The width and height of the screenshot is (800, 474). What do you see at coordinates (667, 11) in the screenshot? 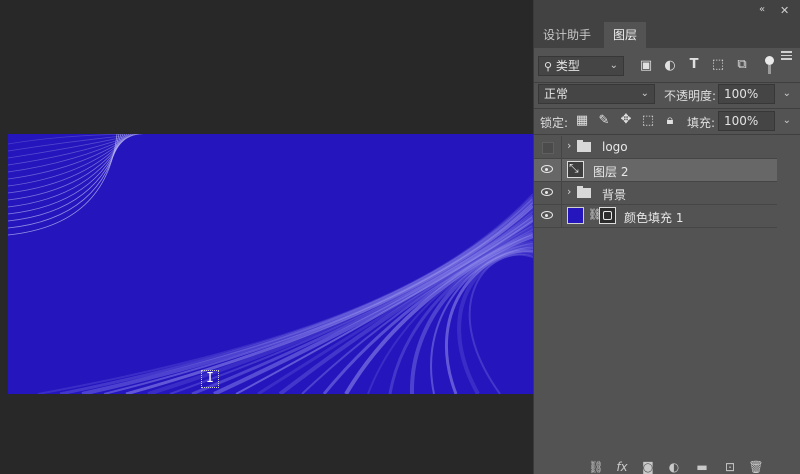
I see `panel-title-bar: « ✕` at bounding box center [667, 11].